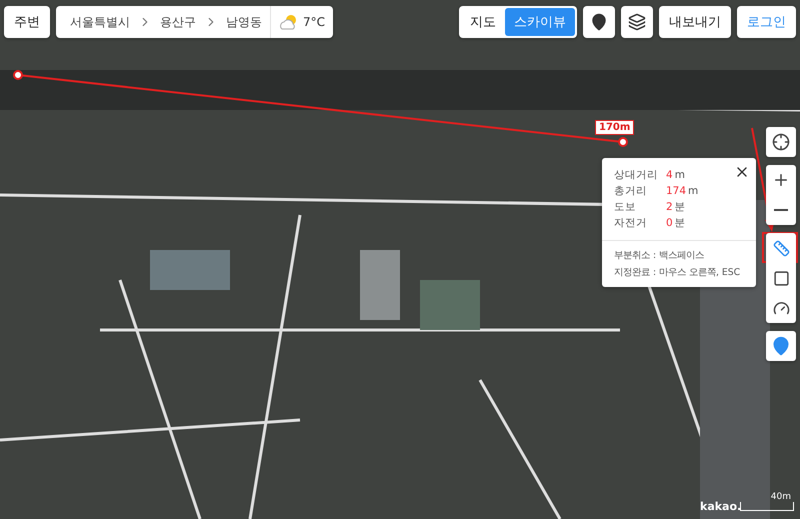 The image size is (800, 519). Describe the element at coordinates (178, 22) in the screenshot. I see `breadcrumb-item: 용산구` at that location.